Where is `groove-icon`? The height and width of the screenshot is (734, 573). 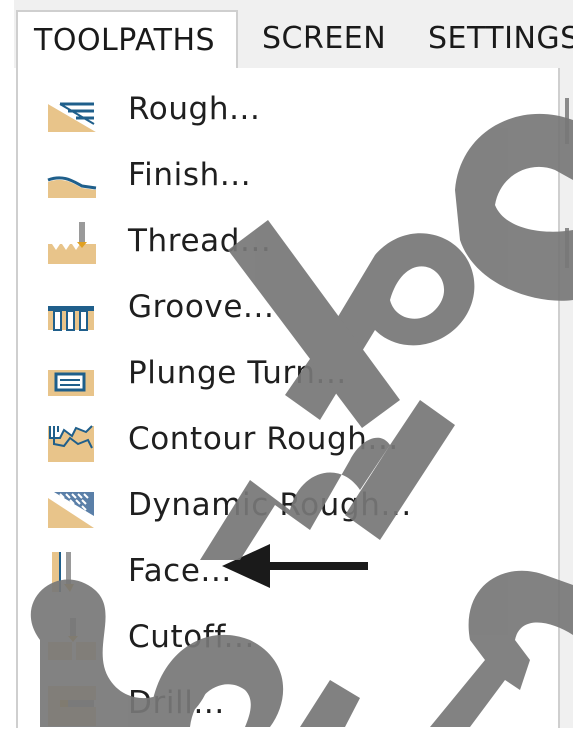
groove-icon is located at coordinates (71, 318).